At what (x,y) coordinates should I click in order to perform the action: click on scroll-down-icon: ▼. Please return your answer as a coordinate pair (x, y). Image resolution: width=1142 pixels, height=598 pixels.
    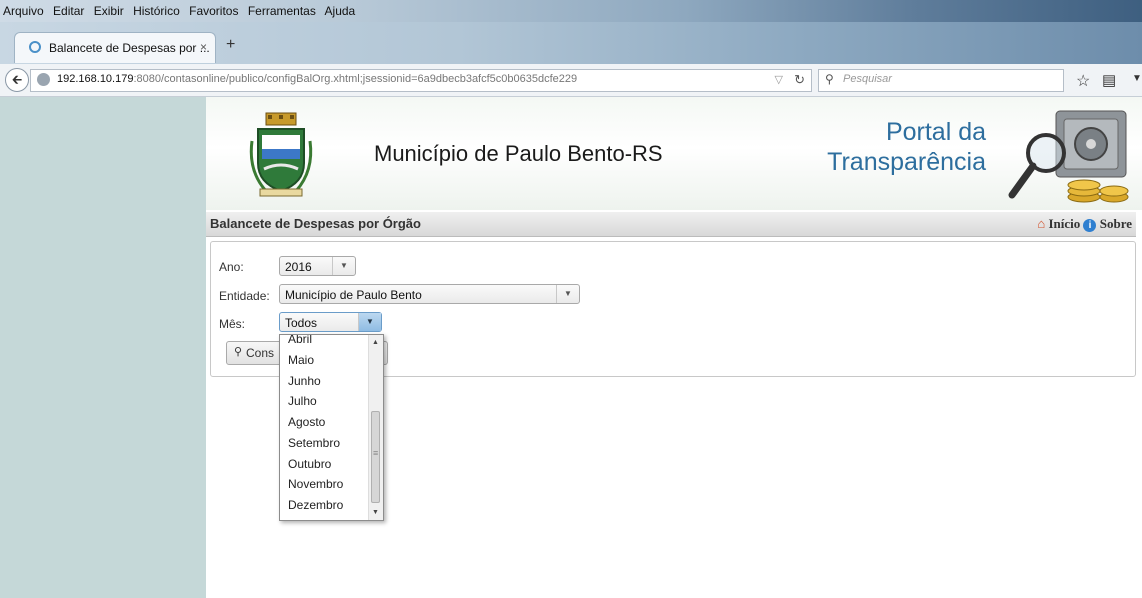
    Looking at the image, I should click on (375, 512).